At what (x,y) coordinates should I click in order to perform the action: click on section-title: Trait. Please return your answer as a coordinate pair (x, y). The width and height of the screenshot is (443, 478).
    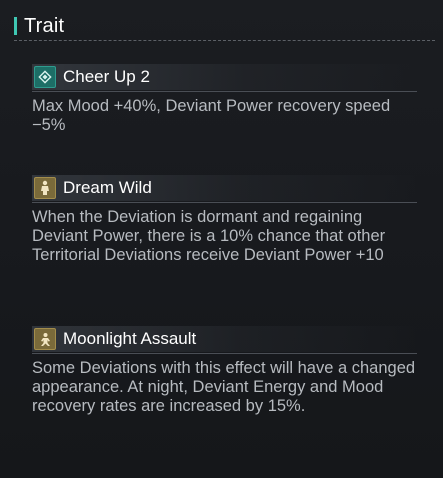
    Looking at the image, I should click on (44, 25).